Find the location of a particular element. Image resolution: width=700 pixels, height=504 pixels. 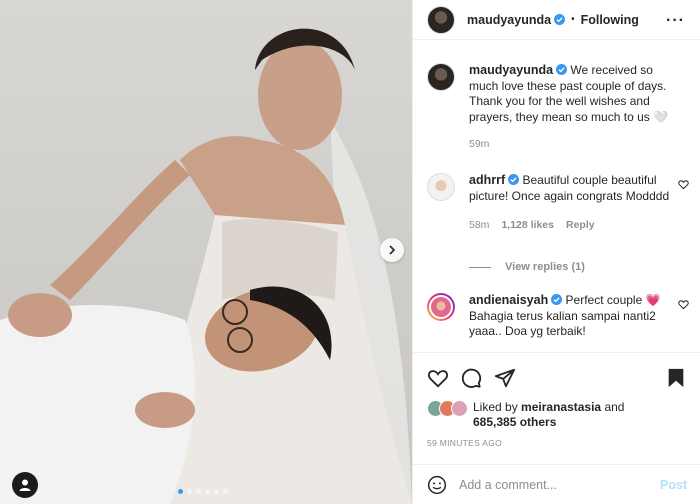

heart-icon is located at coordinates (438, 378).